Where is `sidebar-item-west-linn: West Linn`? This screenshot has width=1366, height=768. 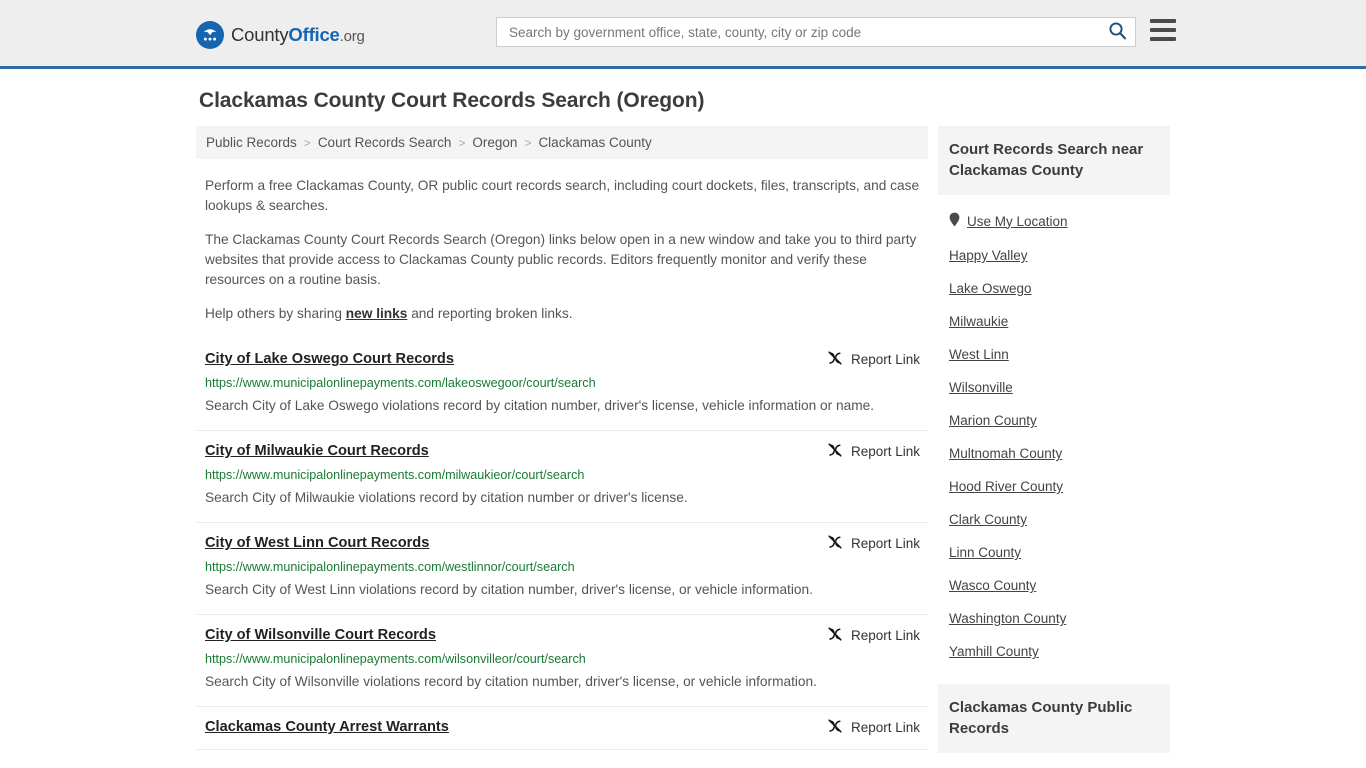 sidebar-item-west-linn: West Linn is located at coordinates (1054, 354).